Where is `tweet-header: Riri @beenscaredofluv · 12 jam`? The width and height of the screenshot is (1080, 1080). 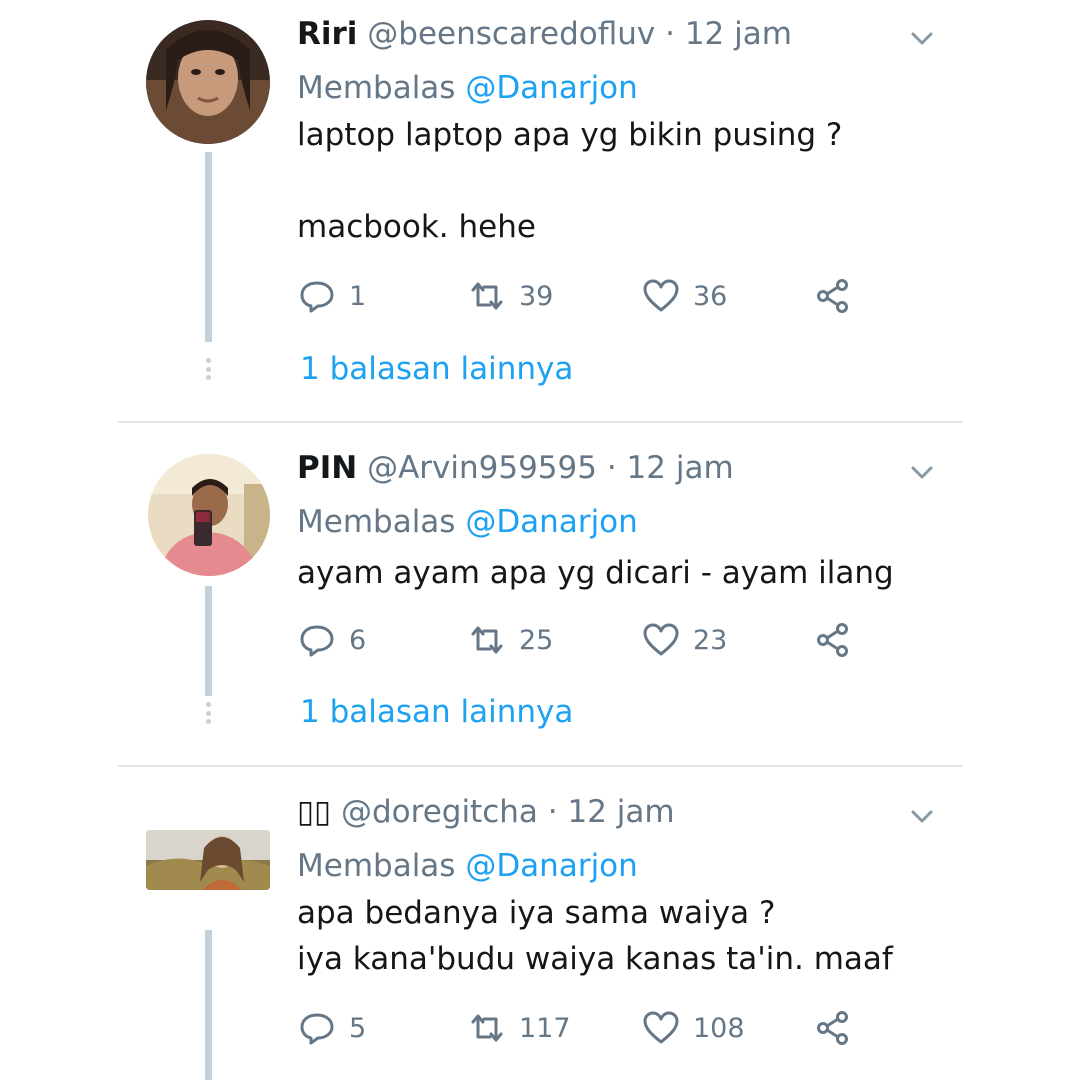 tweet-header: Riri @beenscaredofluv · 12 jam is located at coordinates (544, 34).